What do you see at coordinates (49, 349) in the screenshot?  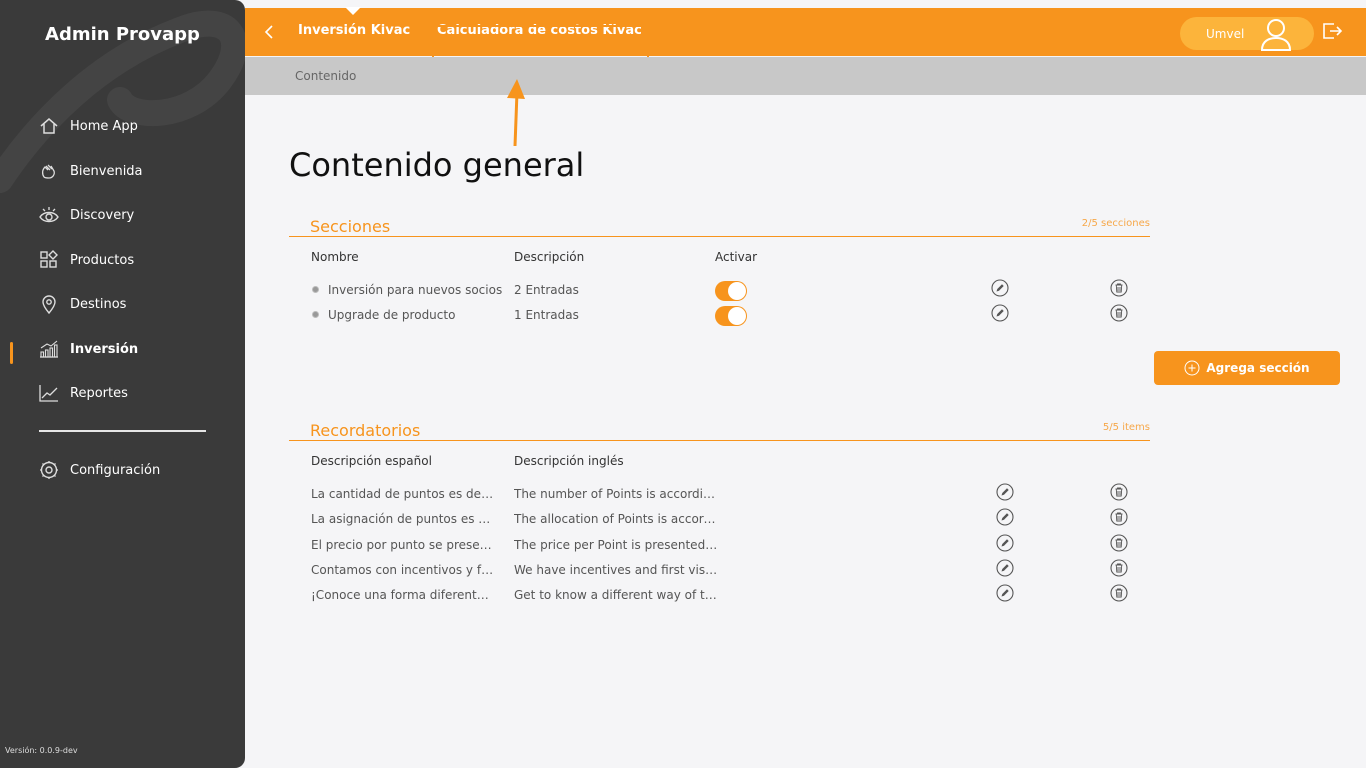 I see `bar-chart-icon` at bounding box center [49, 349].